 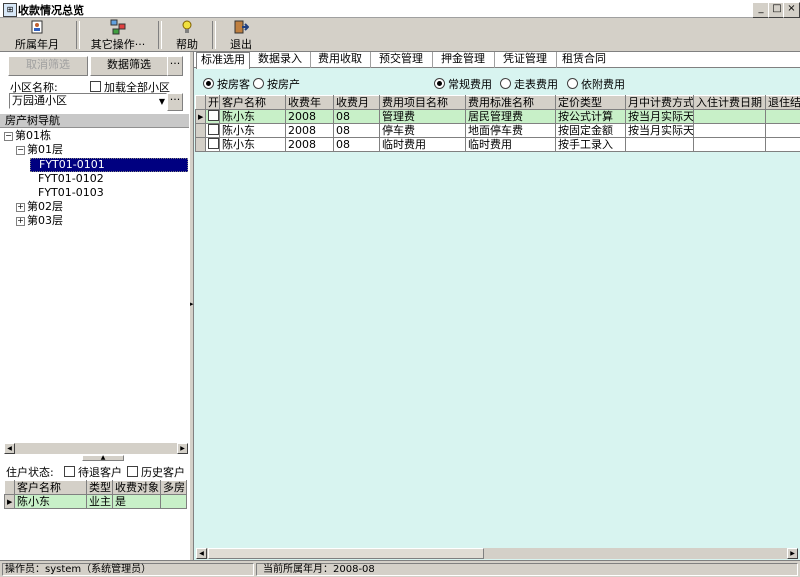 I want to click on attached-fee-radio: 依附费用, so click(x=596, y=84).